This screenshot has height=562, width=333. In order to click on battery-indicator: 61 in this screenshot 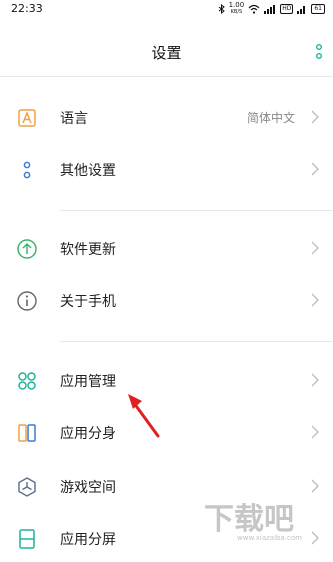, I will do `click(318, 9)`.